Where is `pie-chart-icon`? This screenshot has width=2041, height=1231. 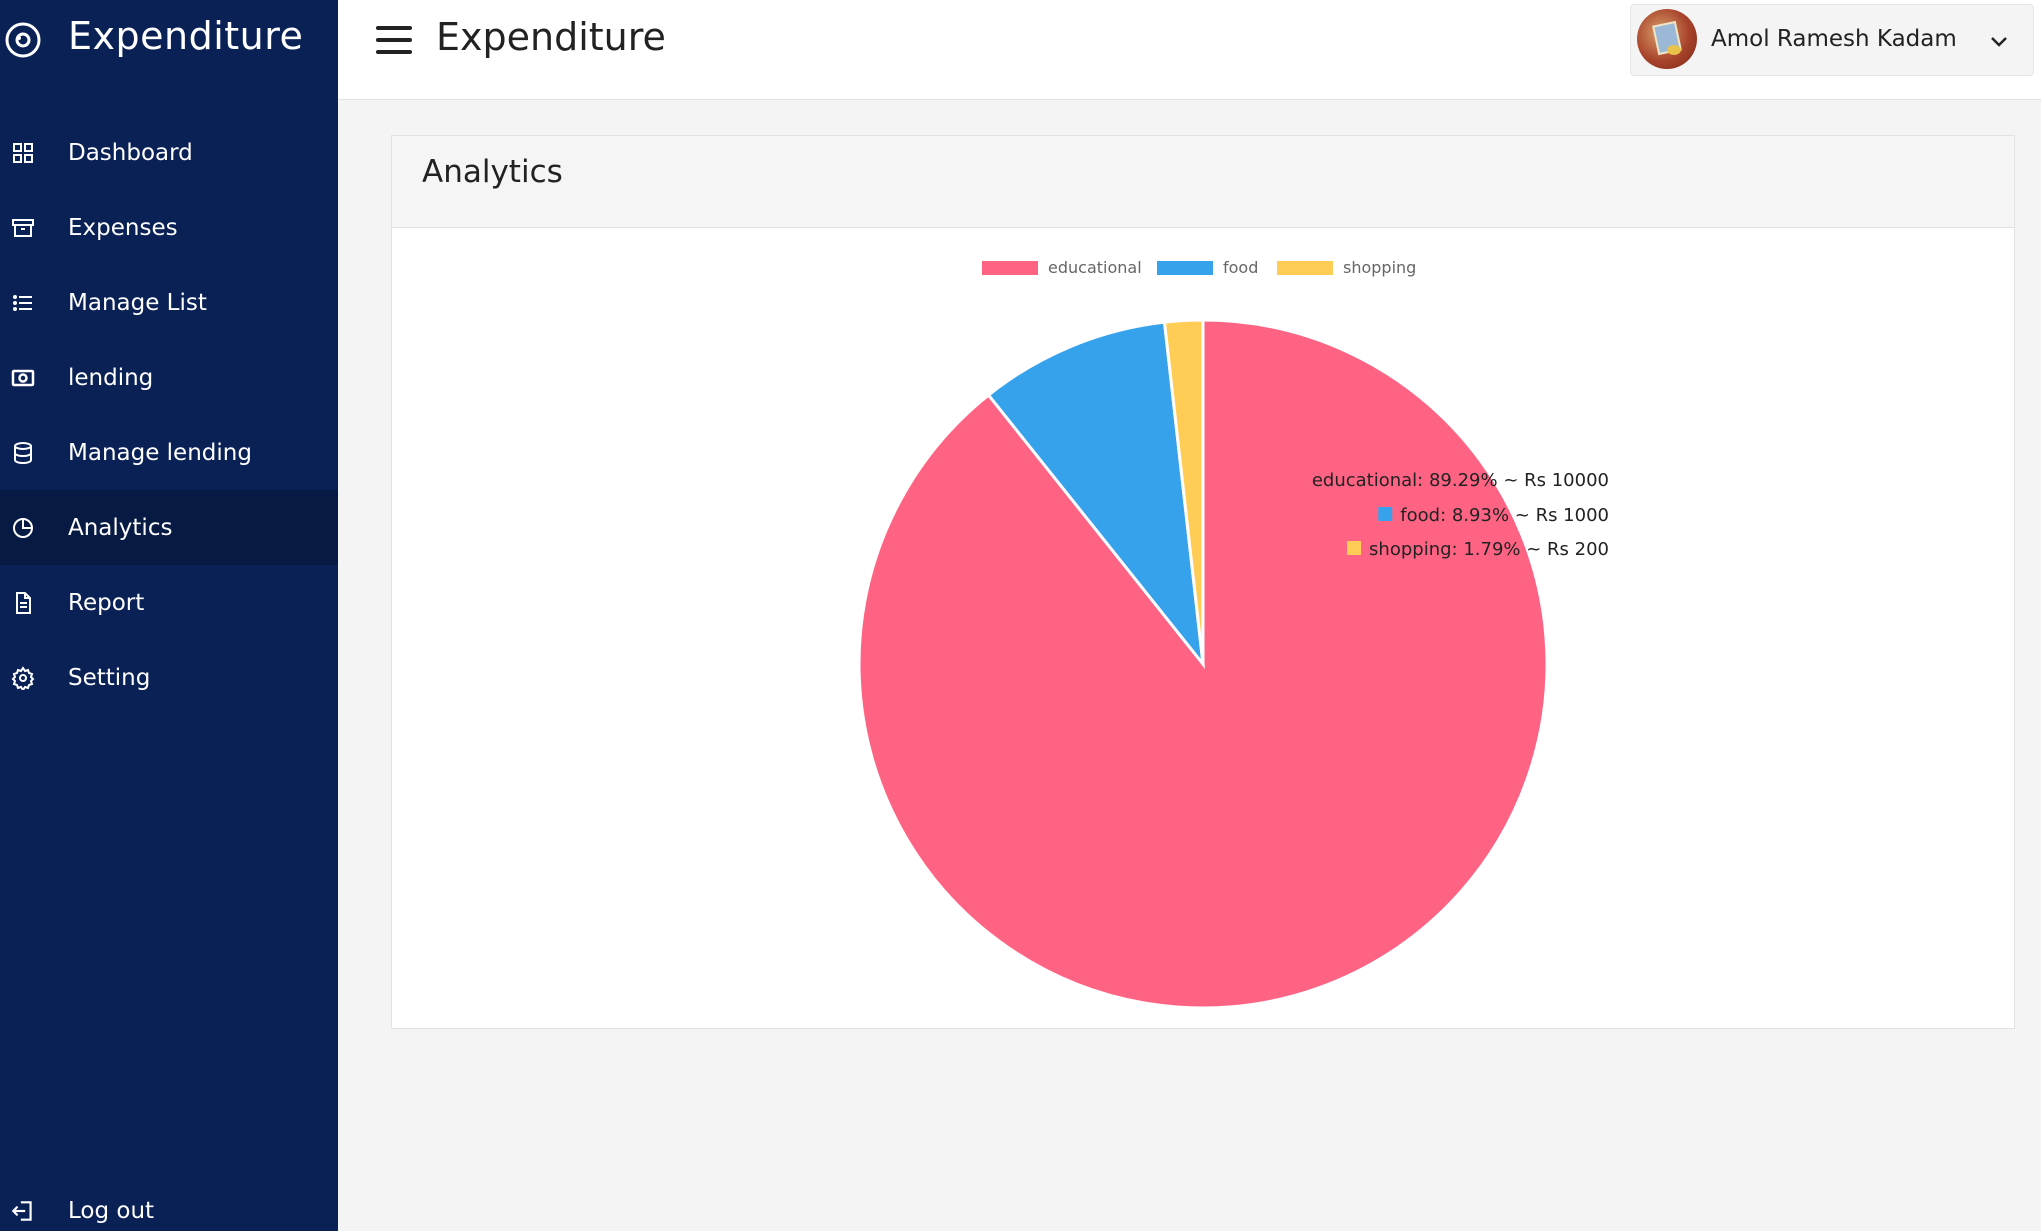 pie-chart-icon is located at coordinates (23, 528).